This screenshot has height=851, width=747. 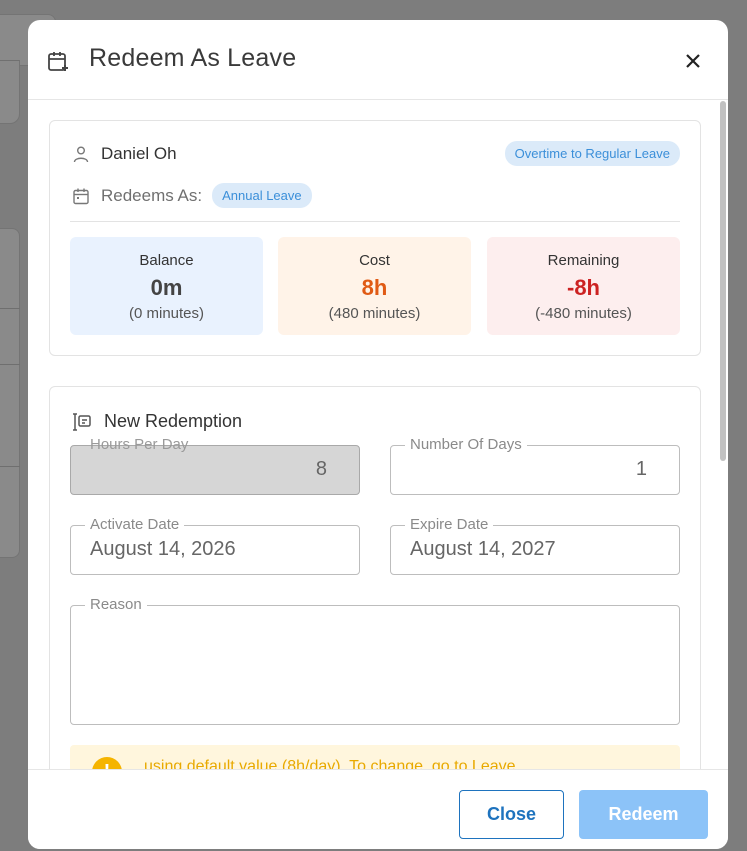 What do you see at coordinates (166, 260) in the screenshot?
I see `balance-label: Balance` at bounding box center [166, 260].